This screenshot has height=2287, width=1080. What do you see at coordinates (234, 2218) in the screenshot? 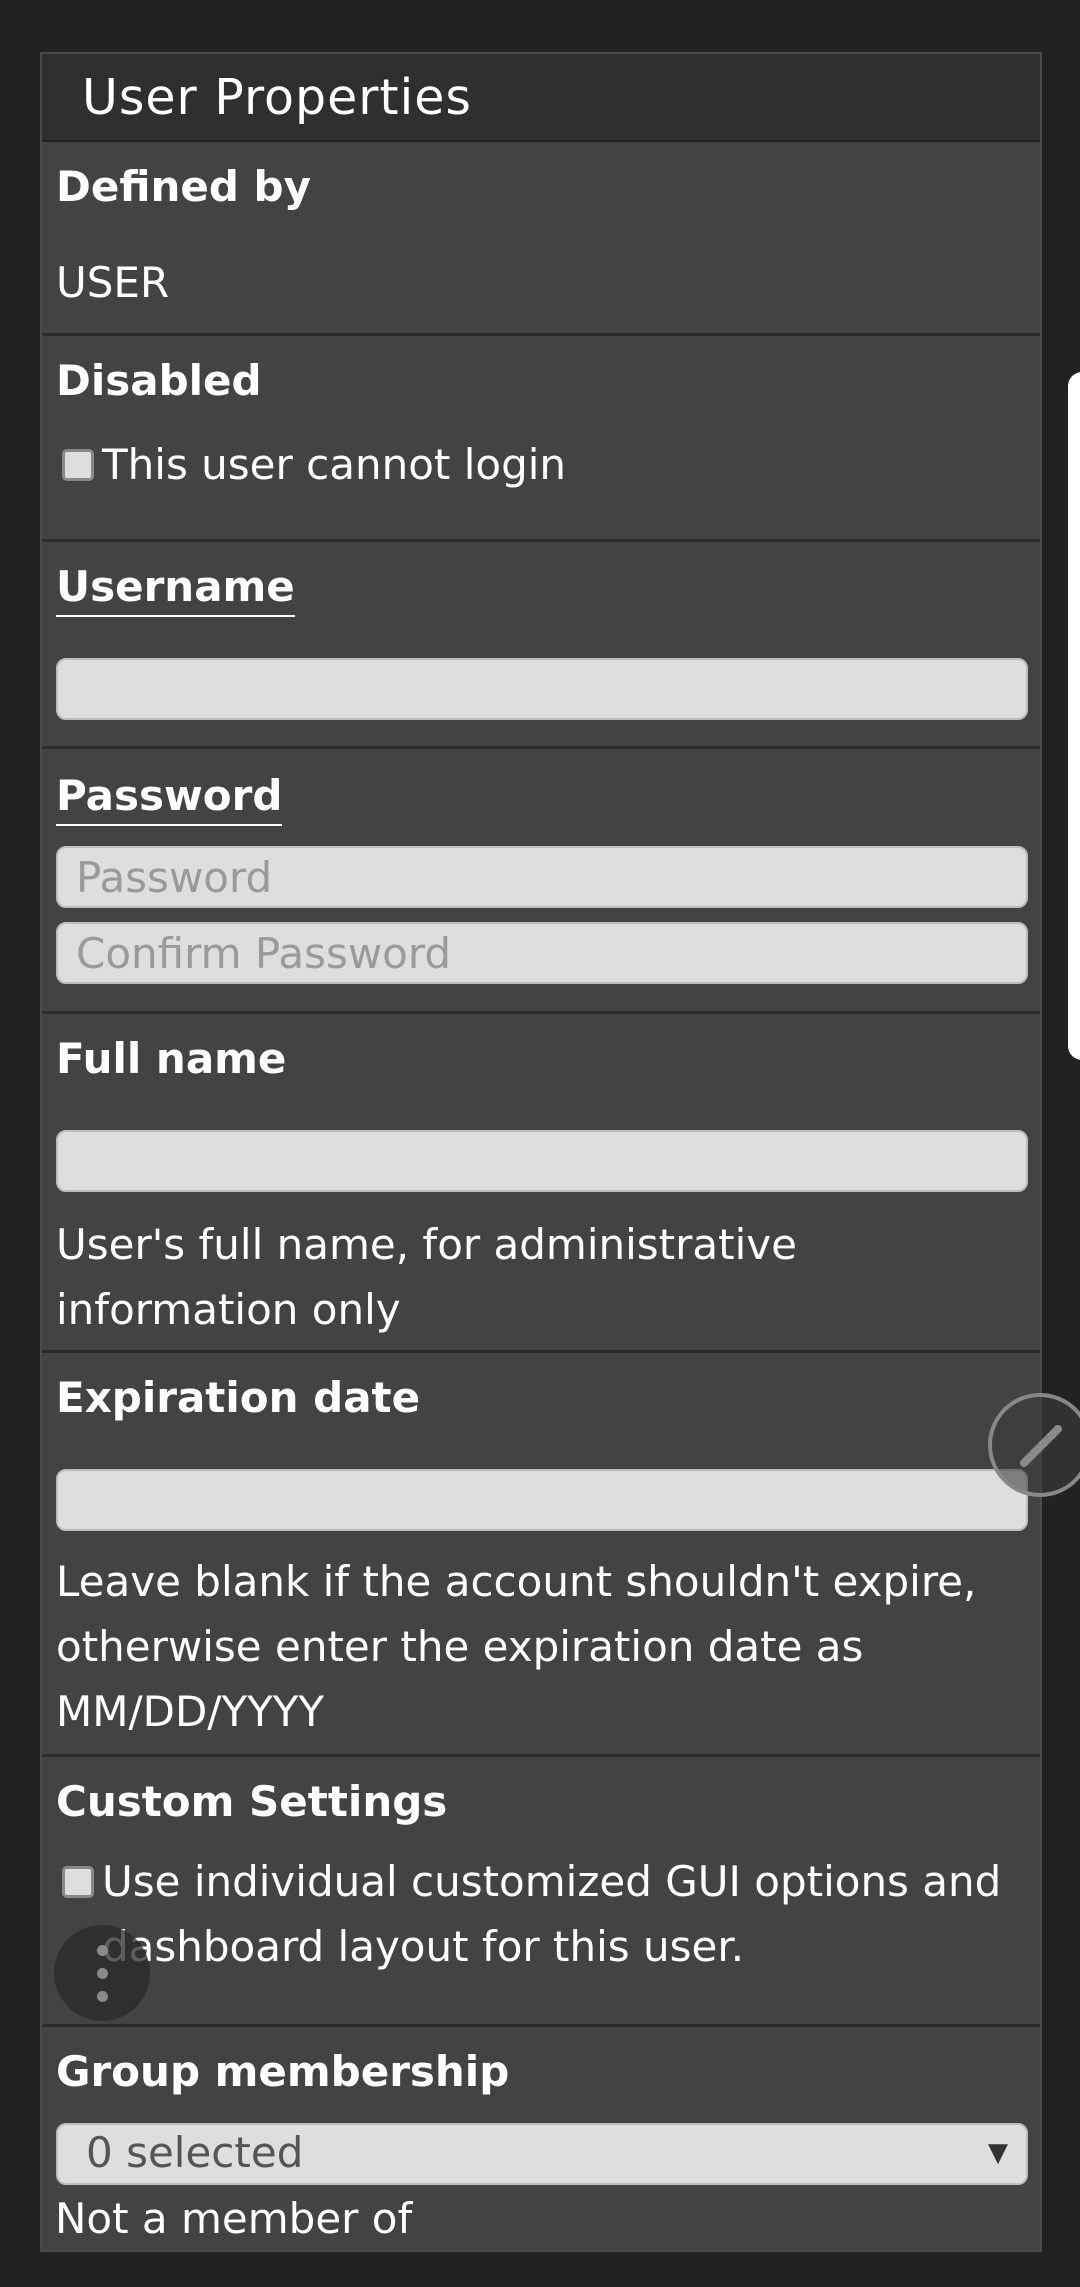
I see `group-membership-note: Not a member of` at bounding box center [234, 2218].